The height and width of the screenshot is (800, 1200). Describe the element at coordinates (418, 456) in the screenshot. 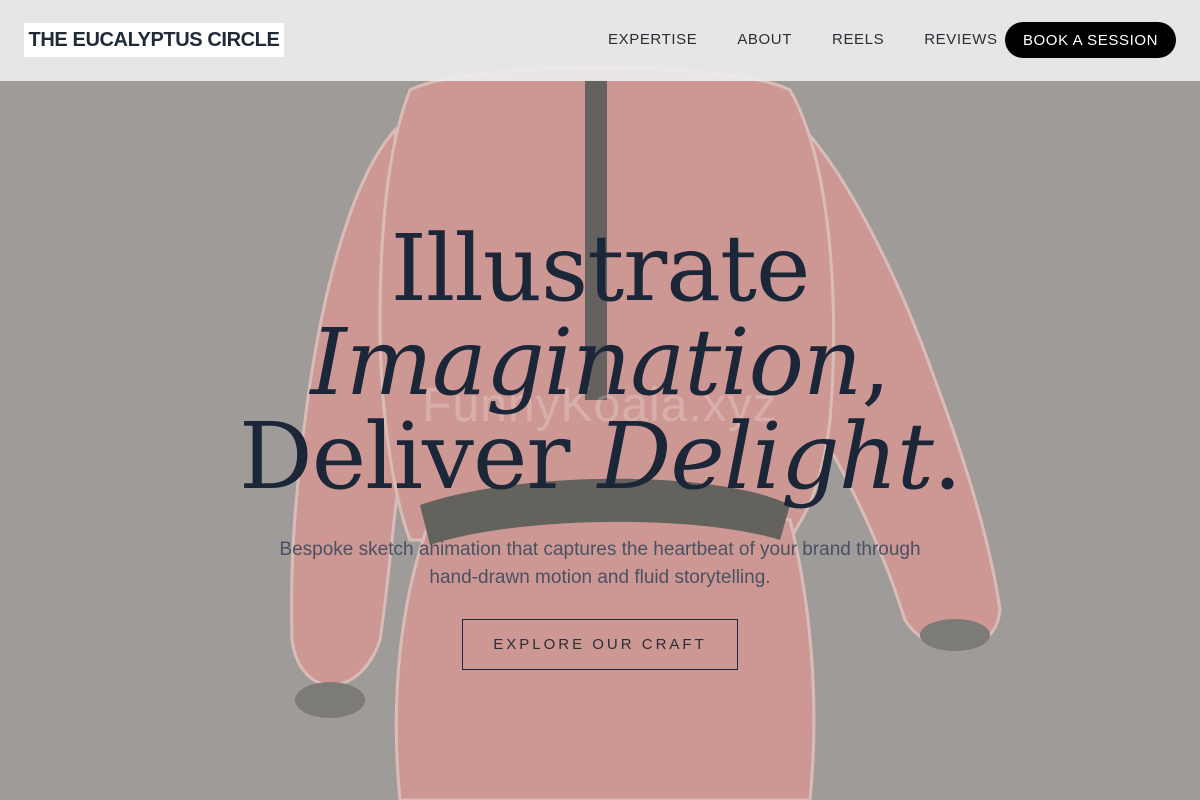

I see `headline-deliver: Deliver` at that location.